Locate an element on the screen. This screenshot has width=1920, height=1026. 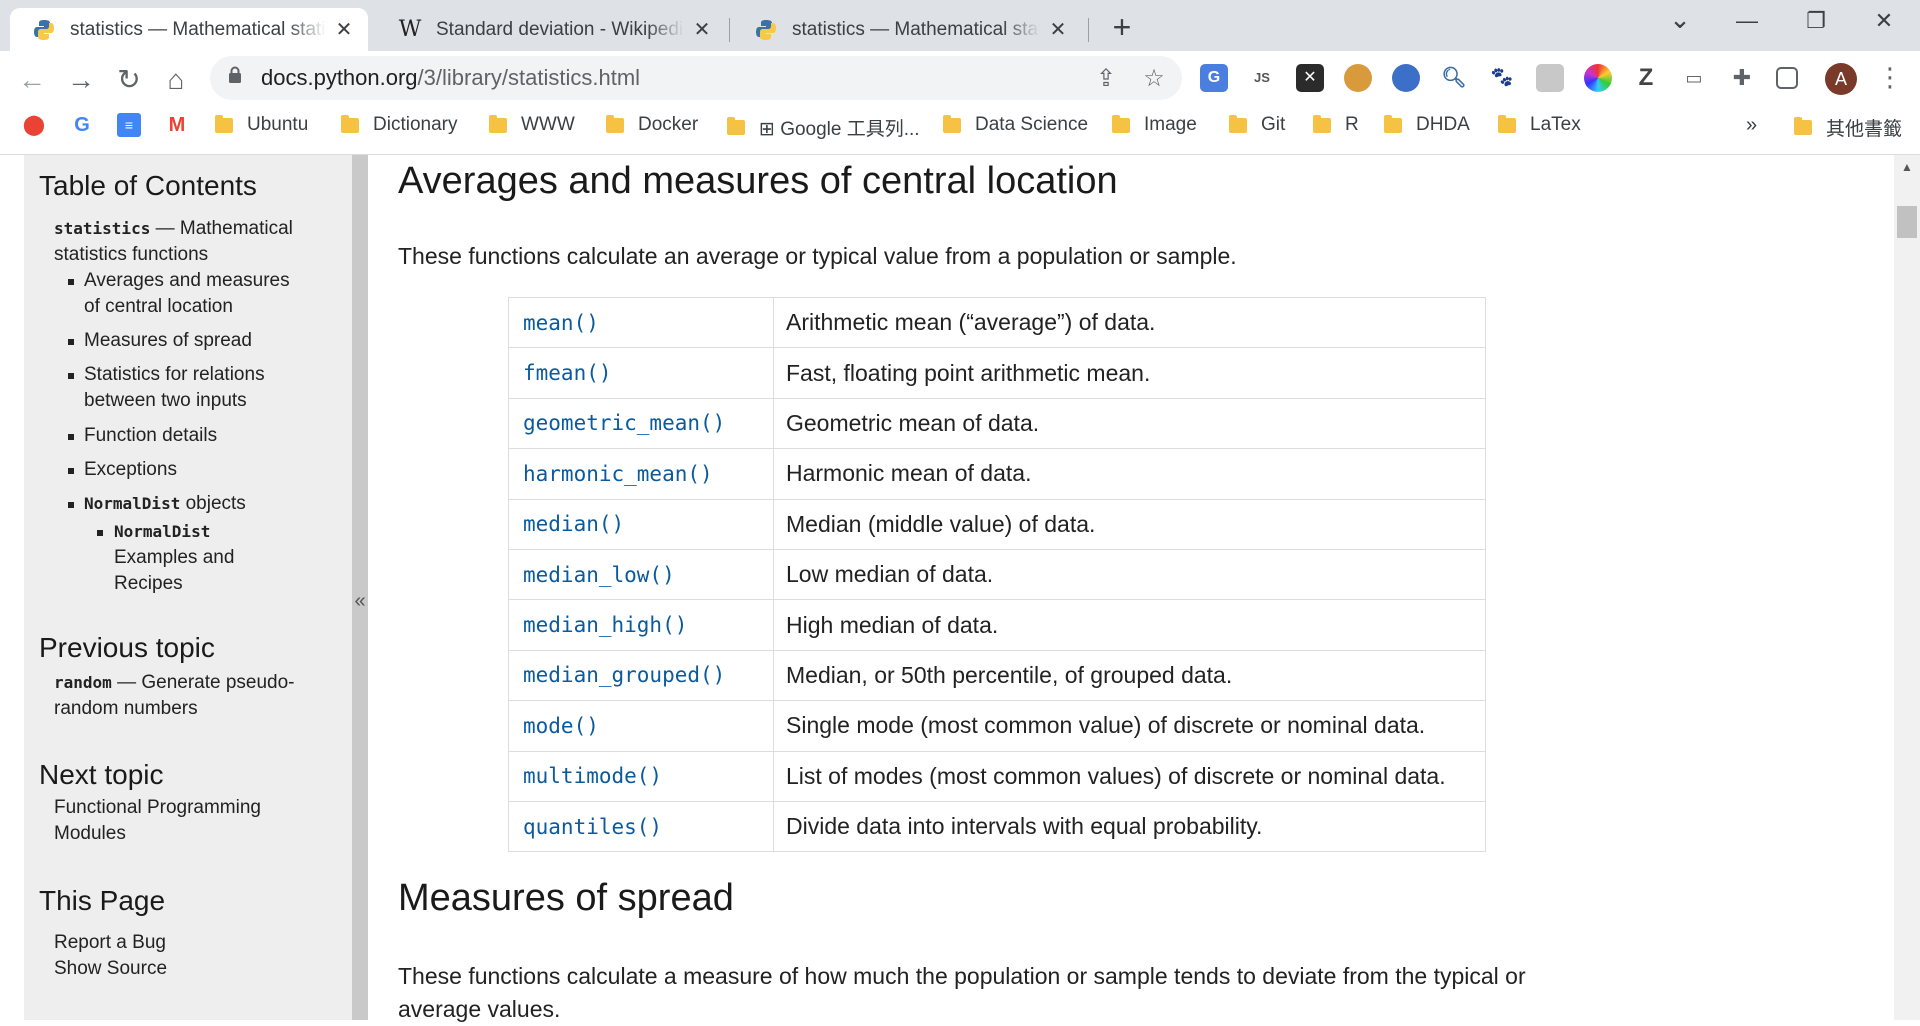
bookmark-latex: LaTex is located at coordinates (1539, 125).